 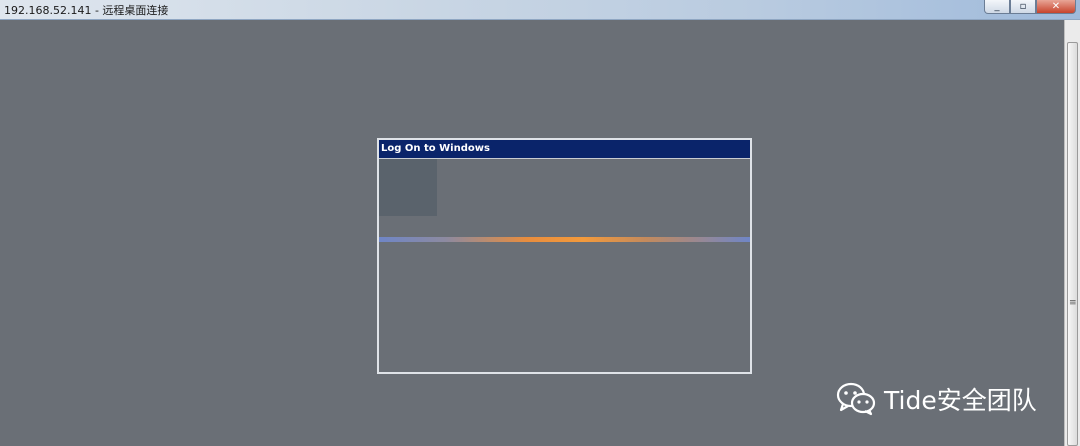 I want to click on wechat-icon, so click(x=856, y=399).